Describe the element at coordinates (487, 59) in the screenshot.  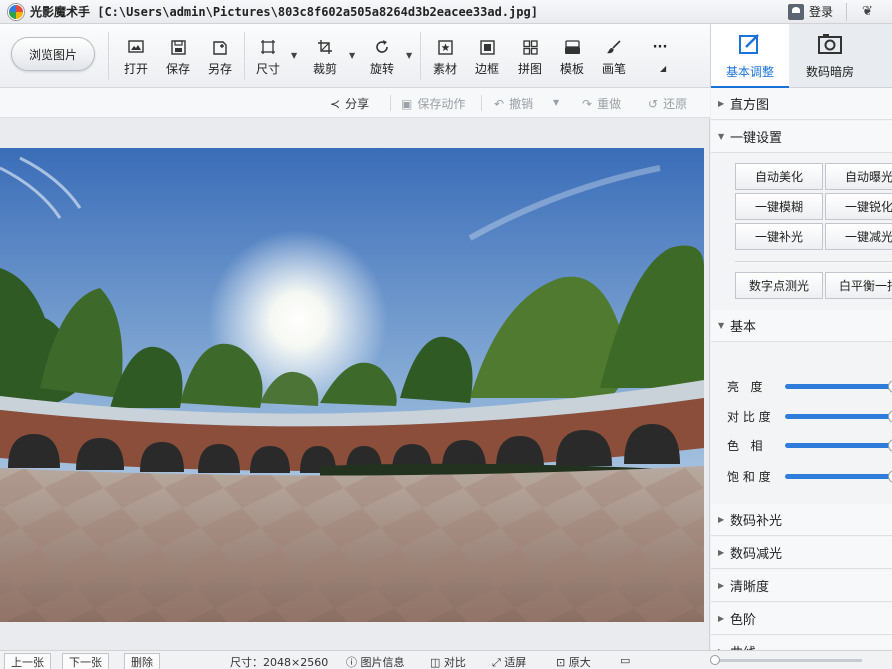
I see `frame-button: 边框` at that location.